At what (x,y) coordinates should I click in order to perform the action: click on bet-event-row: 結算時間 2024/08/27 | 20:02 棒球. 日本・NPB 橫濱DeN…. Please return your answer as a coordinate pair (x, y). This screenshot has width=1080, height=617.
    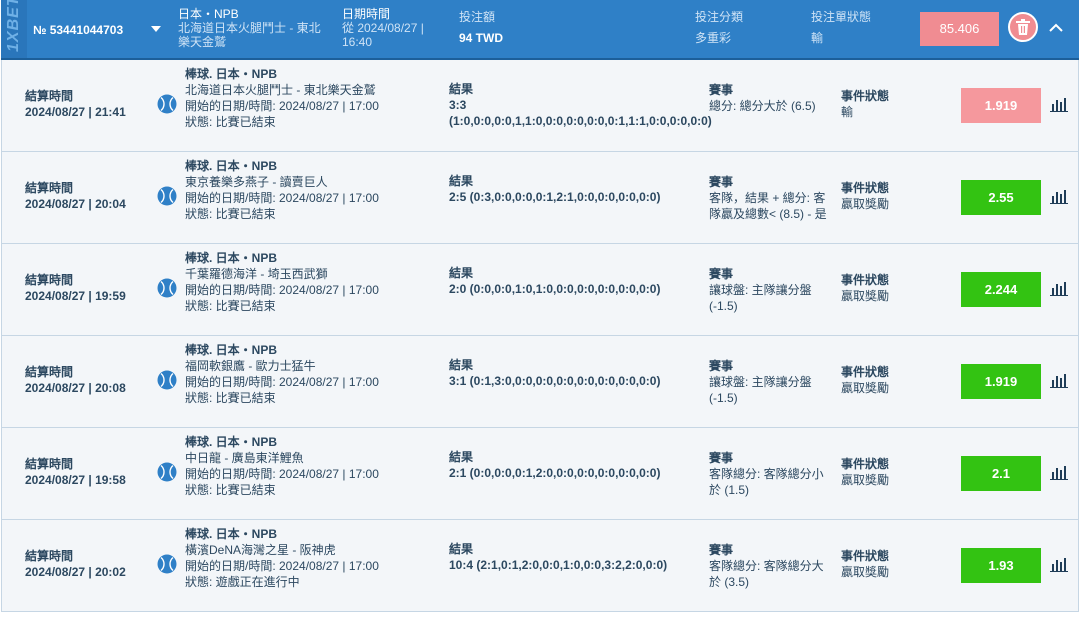
    Looking at the image, I should click on (540, 566).